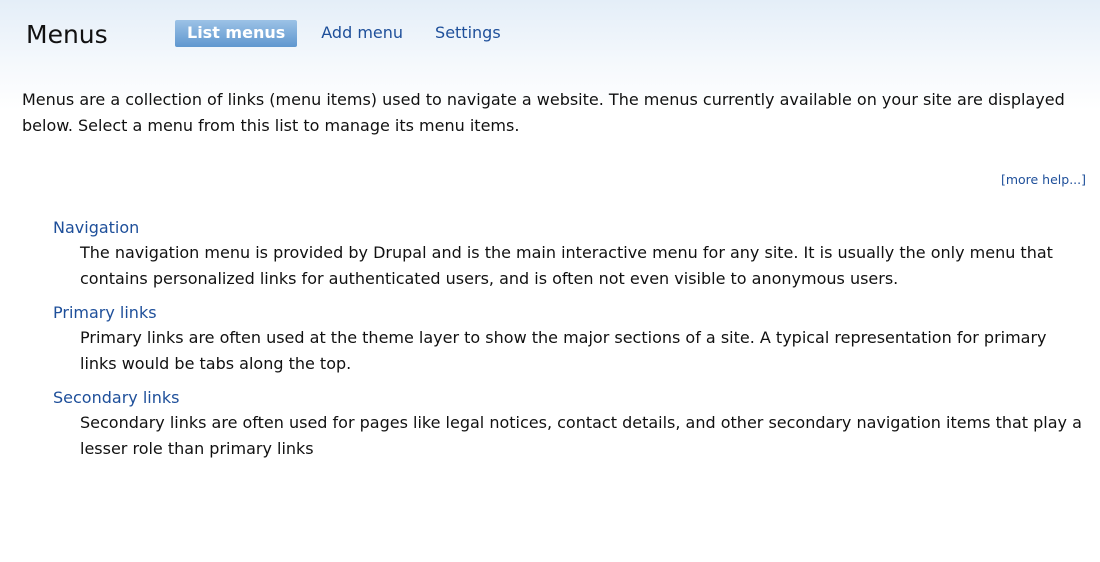  What do you see at coordinates (1043, 179) in the screenshot?
I see `more-help-link: [more help...]` at bounding box center [1043, 179].